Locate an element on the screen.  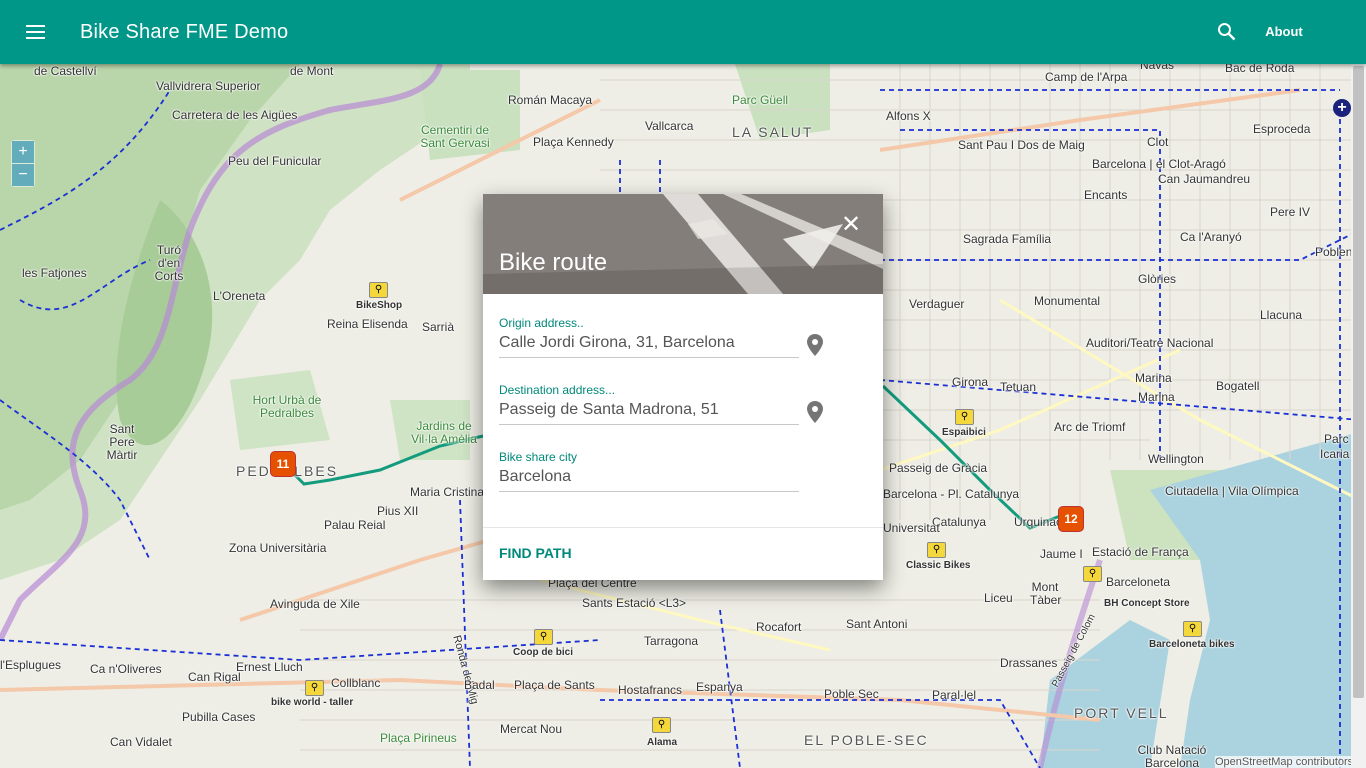
map-label: Román Macaya is located at coordinates (550, 100).